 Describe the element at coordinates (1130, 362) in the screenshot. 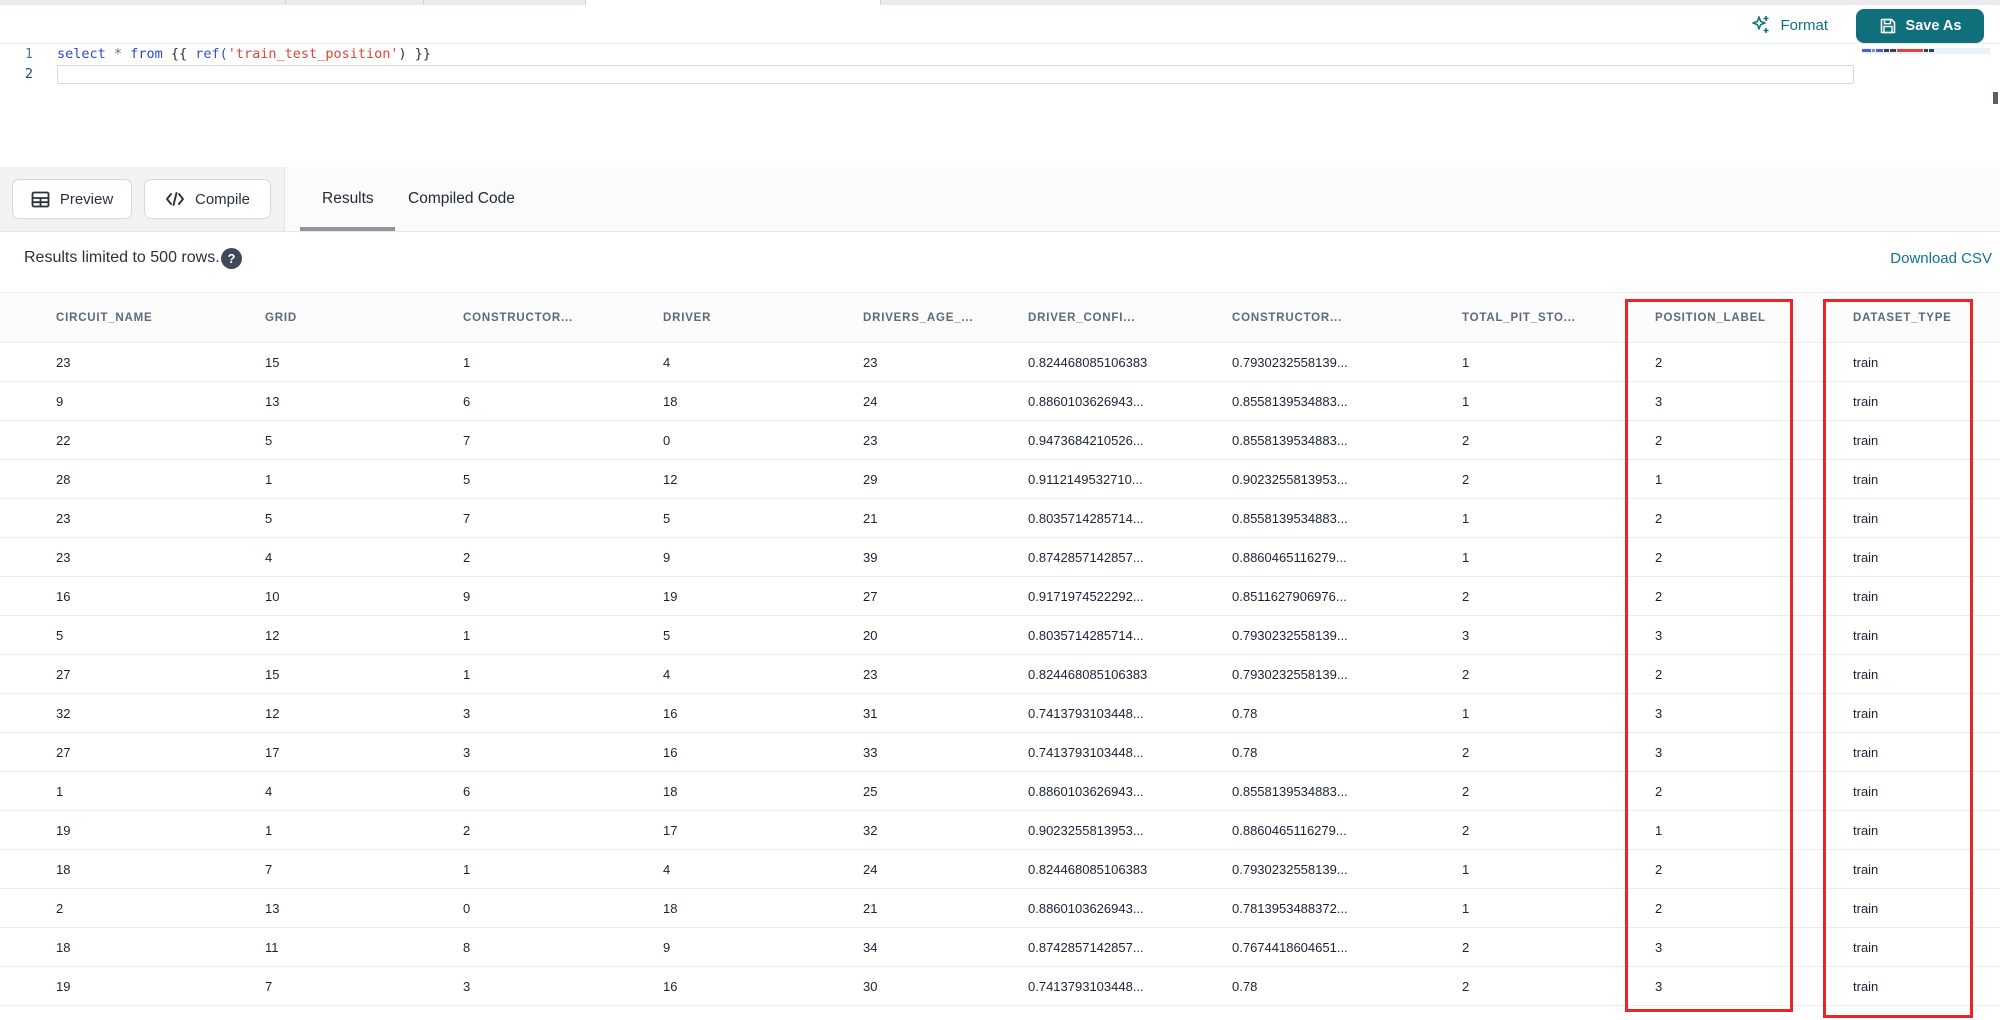

I see `table-cell: 0.824468085106383` at that location.